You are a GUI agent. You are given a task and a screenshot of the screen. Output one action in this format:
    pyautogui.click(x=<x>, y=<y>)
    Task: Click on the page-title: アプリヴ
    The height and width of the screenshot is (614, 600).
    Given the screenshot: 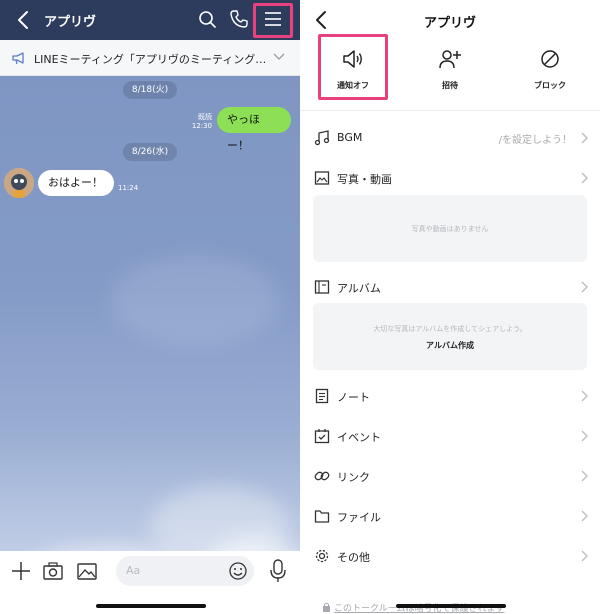 What is the action you would take?
    pyautogui.click(x=449, y=23)
    